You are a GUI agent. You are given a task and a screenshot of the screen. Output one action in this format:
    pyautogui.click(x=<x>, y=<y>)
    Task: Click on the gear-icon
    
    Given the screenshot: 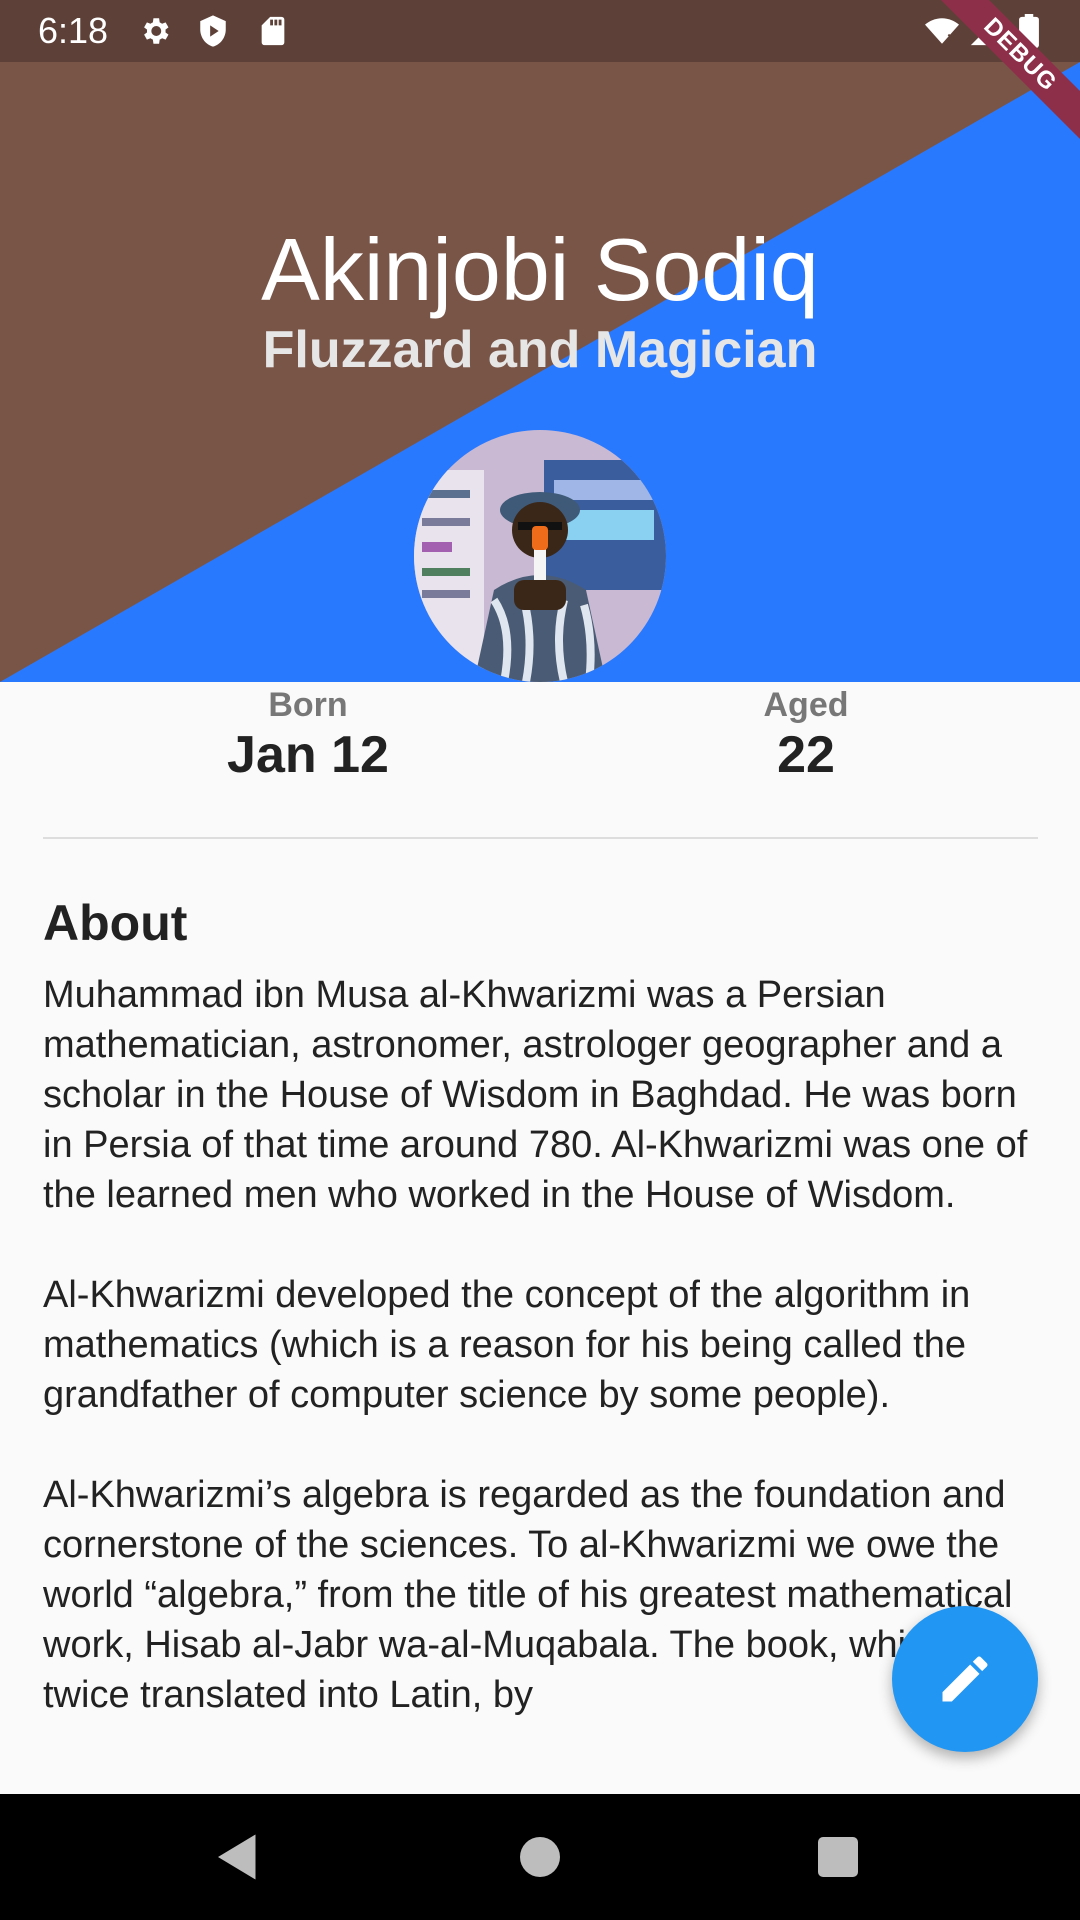 What is the action you would take?
    pyautogui.click(x=155, y=31)
    